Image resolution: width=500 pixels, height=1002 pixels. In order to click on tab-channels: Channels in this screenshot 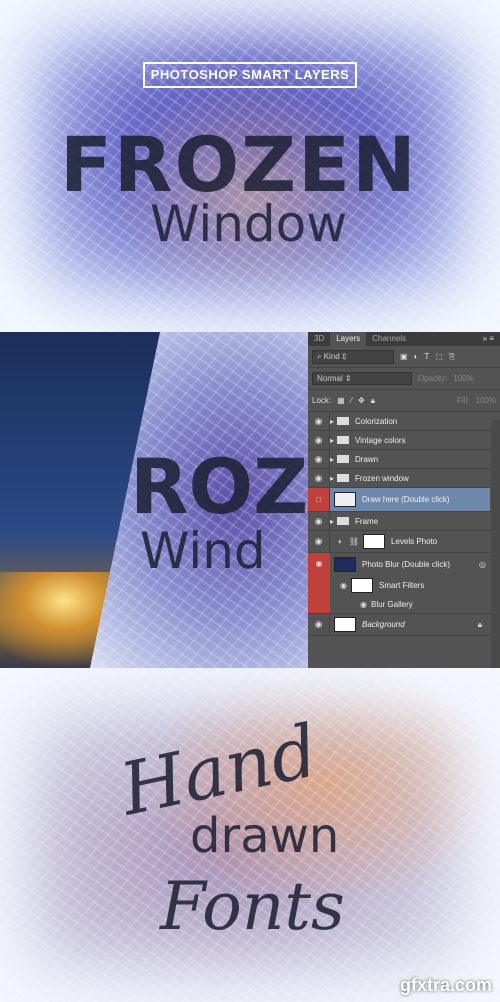, I will do `click(389, 339)`.